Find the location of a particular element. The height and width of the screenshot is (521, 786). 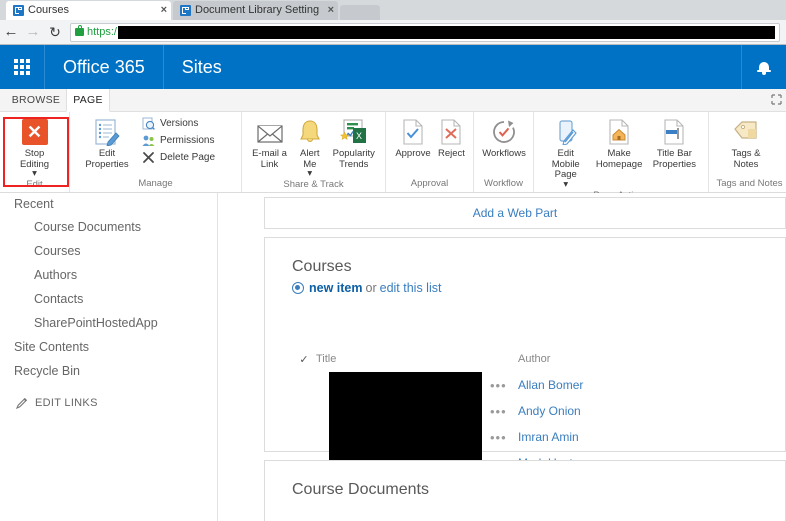

table-row: ••• Andy Onion is located at coordinates (628, 411).